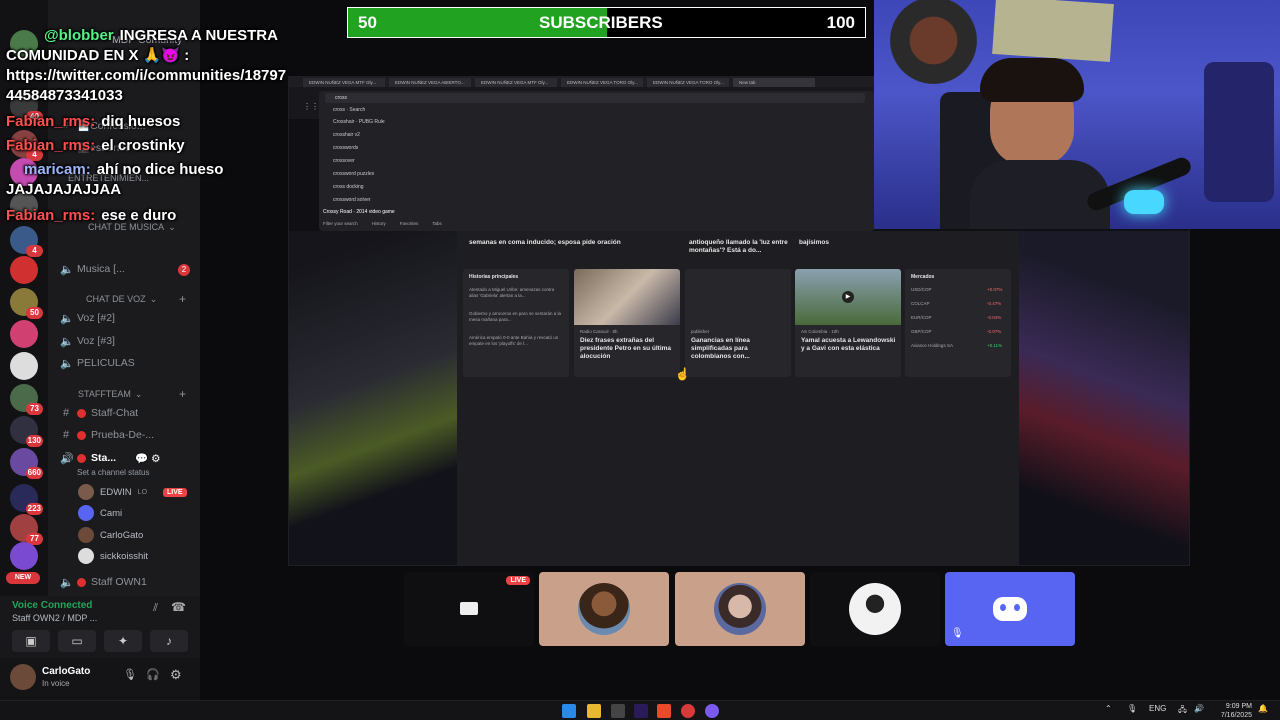  What do you see at coordinates (348, 187) in the screenshot?
I see `suggestion-item: cross docking` at bounding box center [348, 187].